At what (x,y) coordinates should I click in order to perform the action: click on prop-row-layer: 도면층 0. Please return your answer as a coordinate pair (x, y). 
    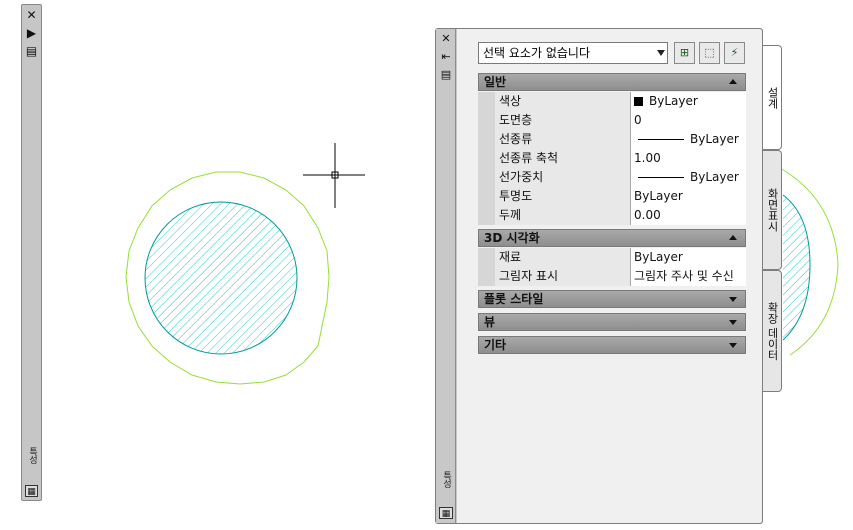
    Looking at the image, I should click on (612, 120).